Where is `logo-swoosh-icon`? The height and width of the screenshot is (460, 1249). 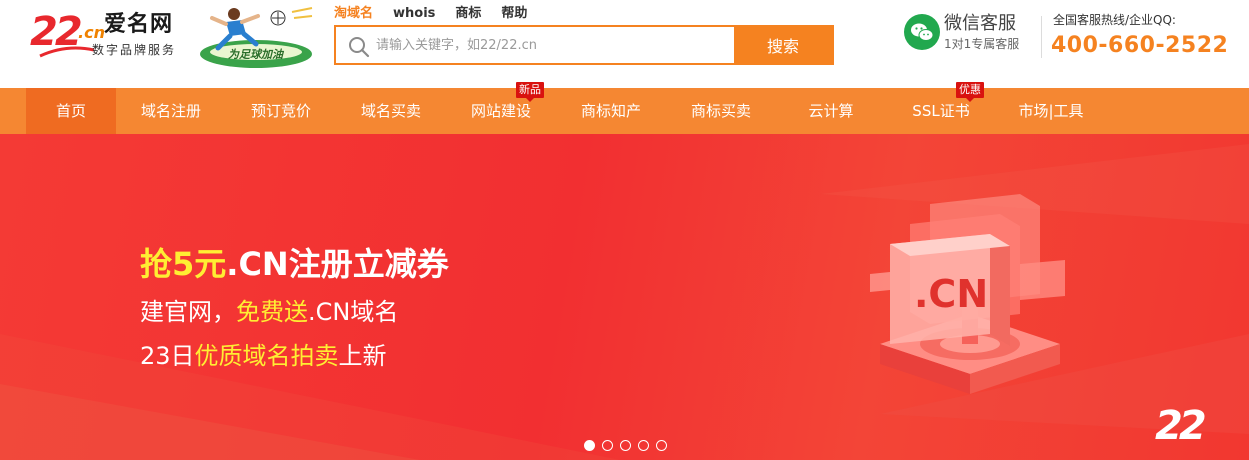 logo-swoosh-icon is located at coordinates (67, 52).